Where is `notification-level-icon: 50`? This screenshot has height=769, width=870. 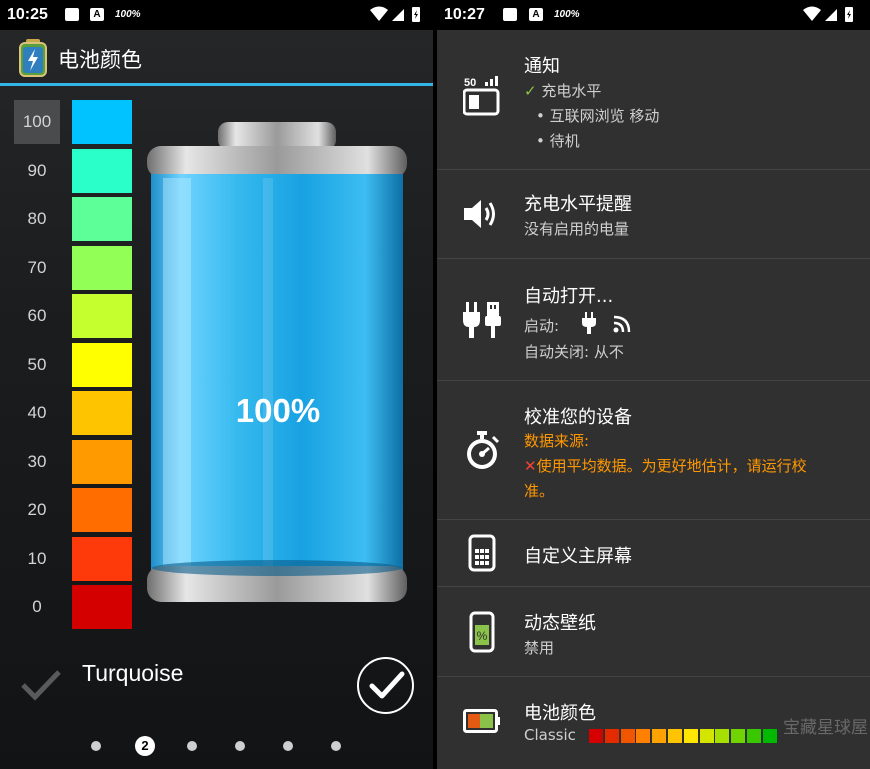
notification-level-icon: 50 is located at coordinates (481, 96).